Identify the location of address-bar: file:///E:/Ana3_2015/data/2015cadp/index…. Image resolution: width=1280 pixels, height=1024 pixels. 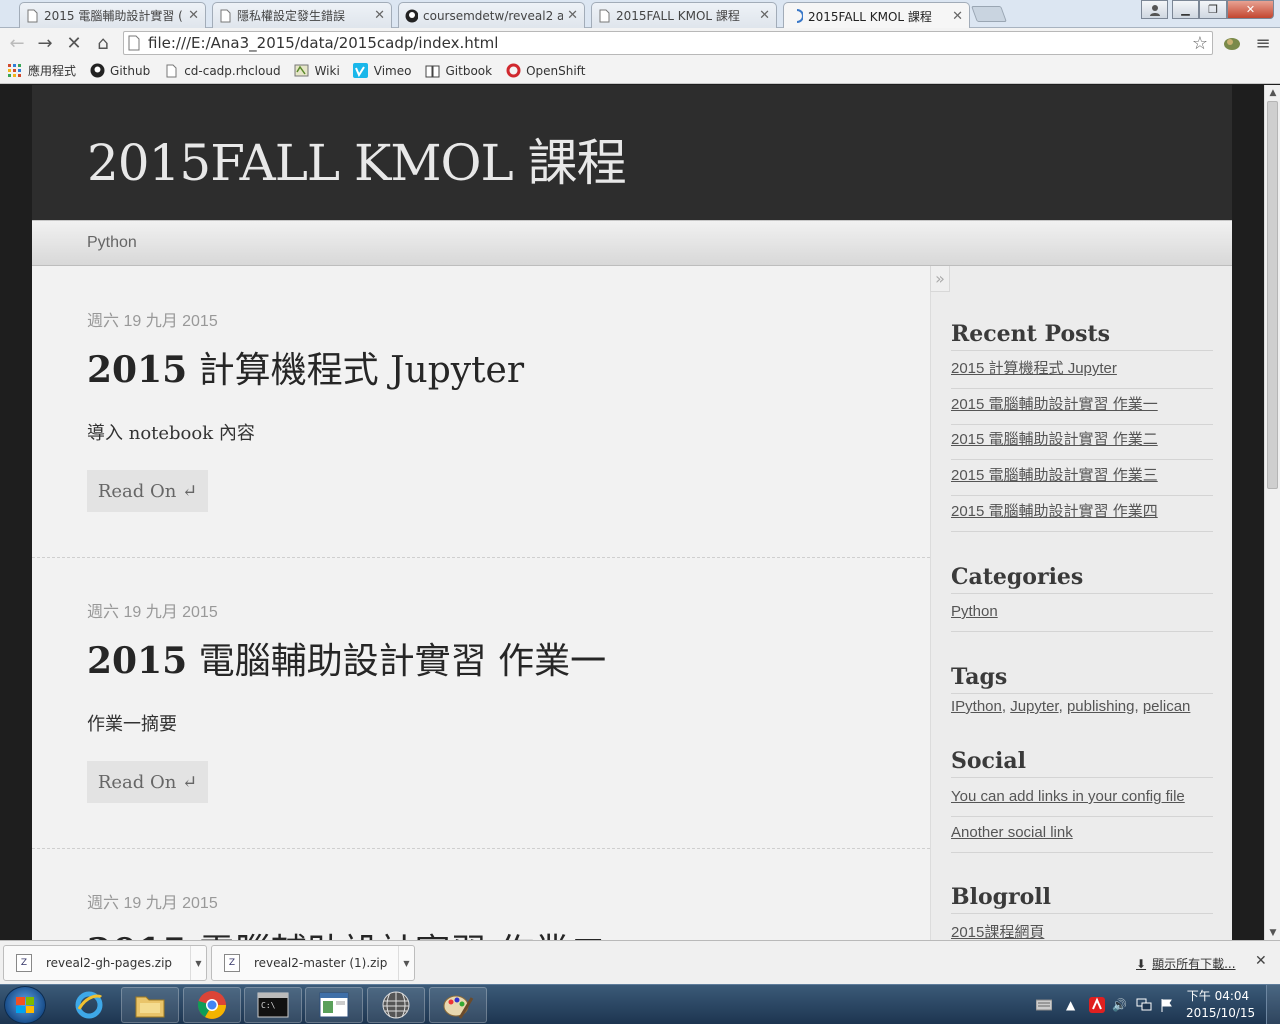
(668, 43).